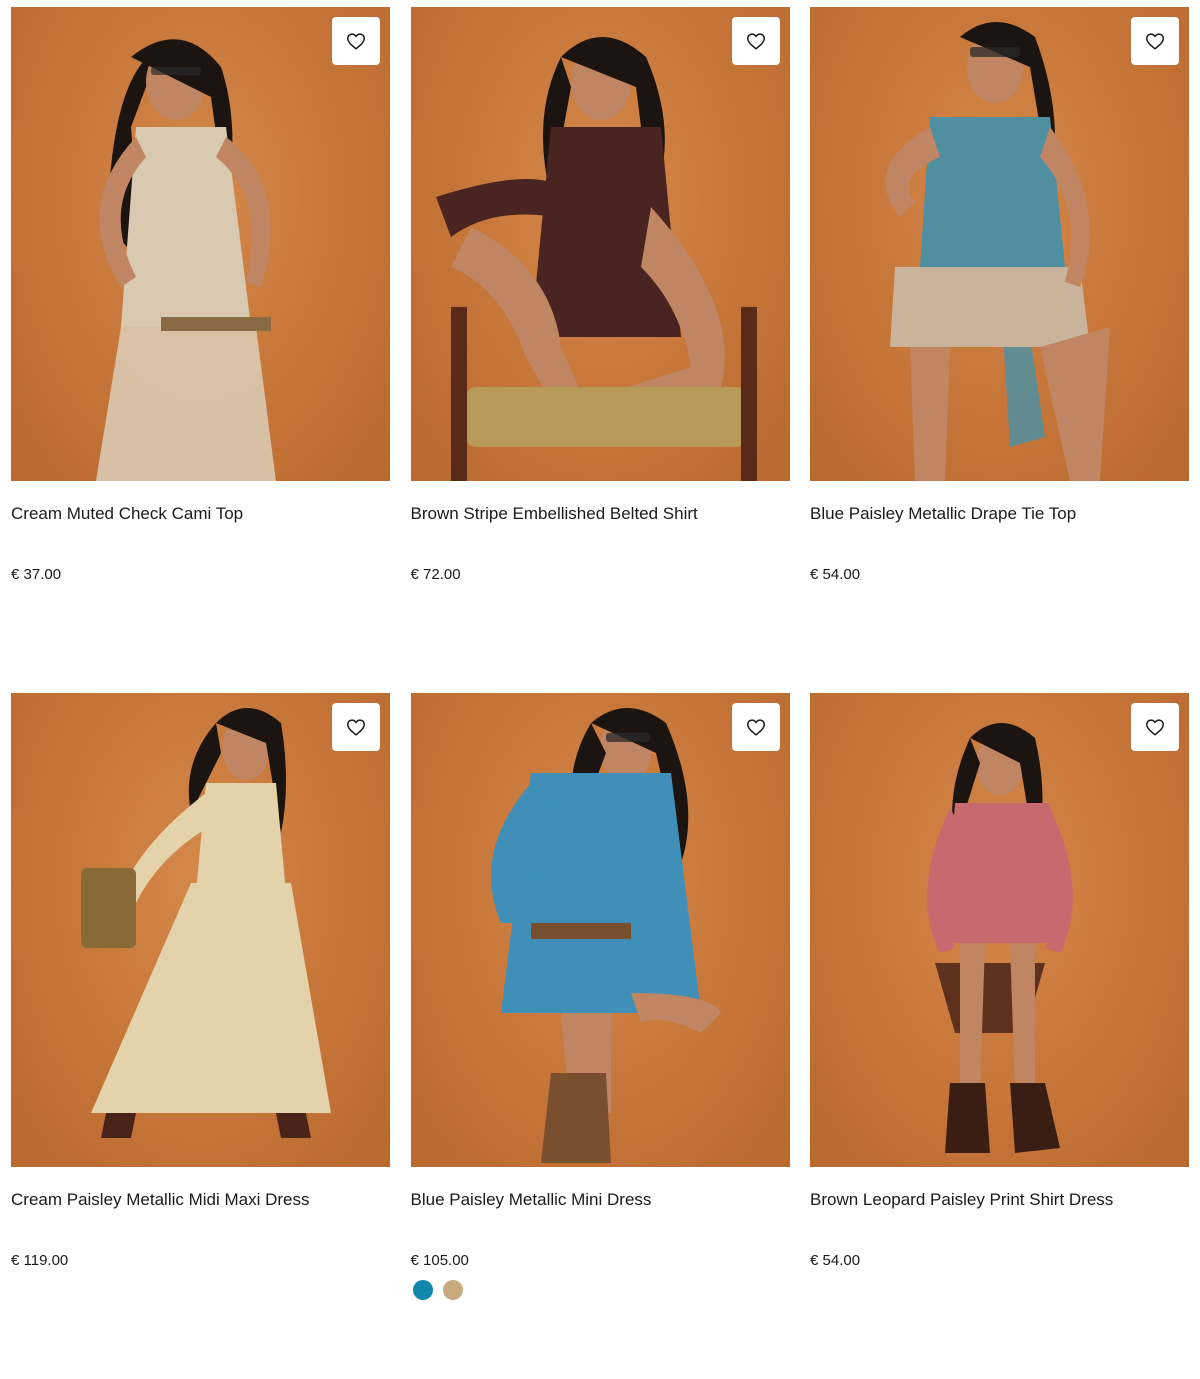 The height and width of the screenshot is (1379, 1200). I want to click on color-swatch-beige, so click(452, 1290).